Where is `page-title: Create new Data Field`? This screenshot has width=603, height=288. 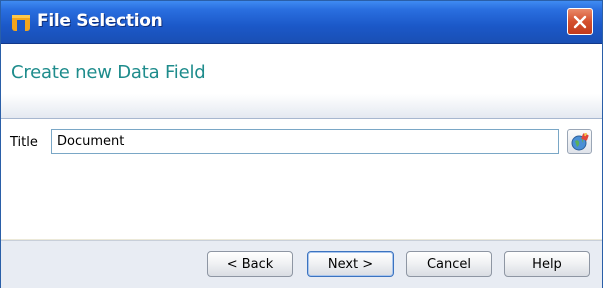
page-title: Create new Data Field is located at coordinates (108, 72).